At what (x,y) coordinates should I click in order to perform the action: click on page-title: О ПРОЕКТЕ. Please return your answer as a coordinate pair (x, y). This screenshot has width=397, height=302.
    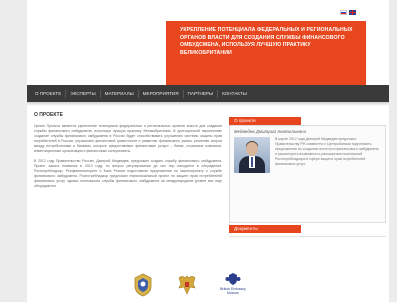
    Looking at the image, I should click on (48, 115).